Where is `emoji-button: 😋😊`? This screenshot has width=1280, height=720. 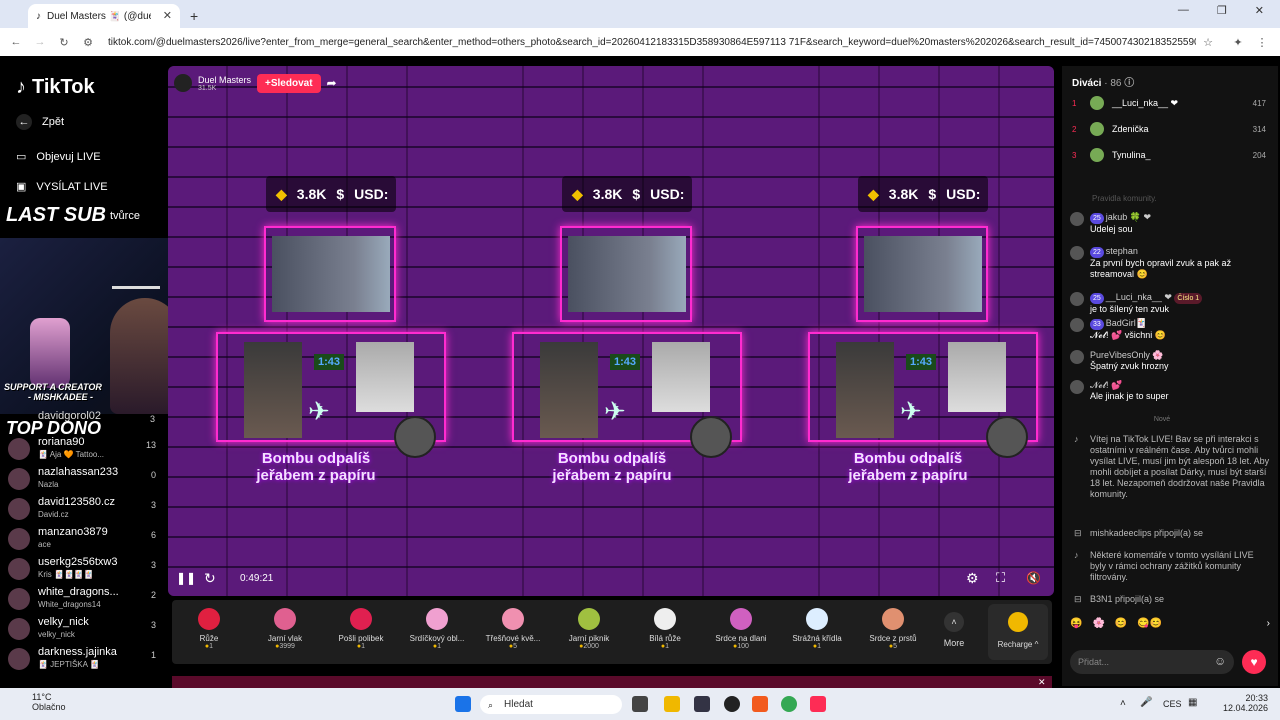
emoji-button: 😋😊 is located at coordinates (1149, 628).